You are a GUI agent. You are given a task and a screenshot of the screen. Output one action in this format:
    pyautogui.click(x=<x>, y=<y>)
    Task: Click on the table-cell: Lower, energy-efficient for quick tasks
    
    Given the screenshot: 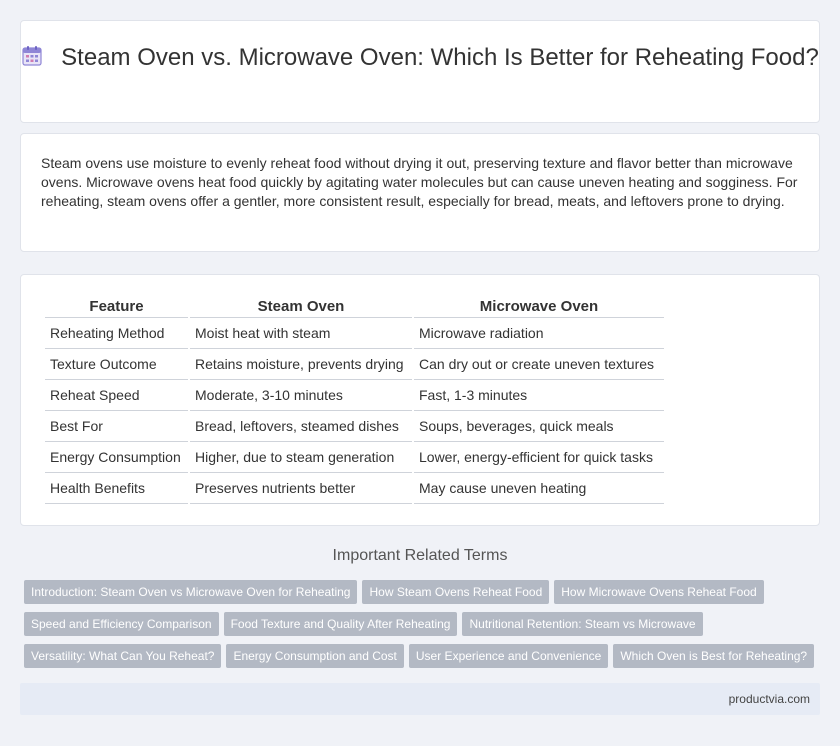 What is the action you would take?
    pyautogui.click(x=539, y=457)
    